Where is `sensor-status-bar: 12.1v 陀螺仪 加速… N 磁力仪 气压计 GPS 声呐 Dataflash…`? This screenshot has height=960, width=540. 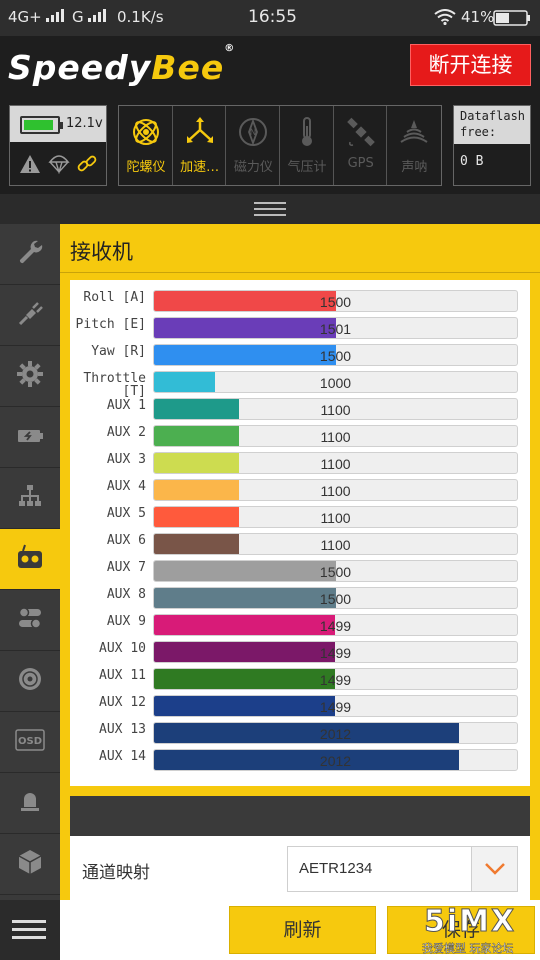 sensor-status-bar: 12.1v 陀螺仪 加速… N 磁力仪 气压计 GPS 声呐 Dataflash… is located at coordinates (270, 147).